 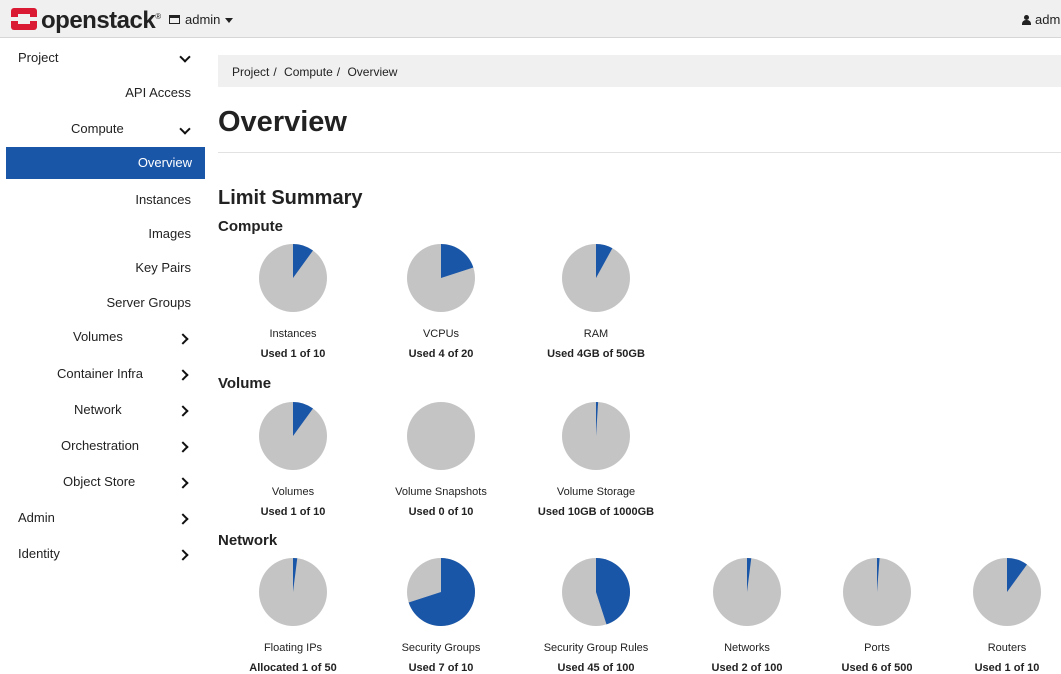 What do you see at coordinates (248, 540) in the screenshot?
I see `network-group-heading: Network` at bounding box center [248, 540].